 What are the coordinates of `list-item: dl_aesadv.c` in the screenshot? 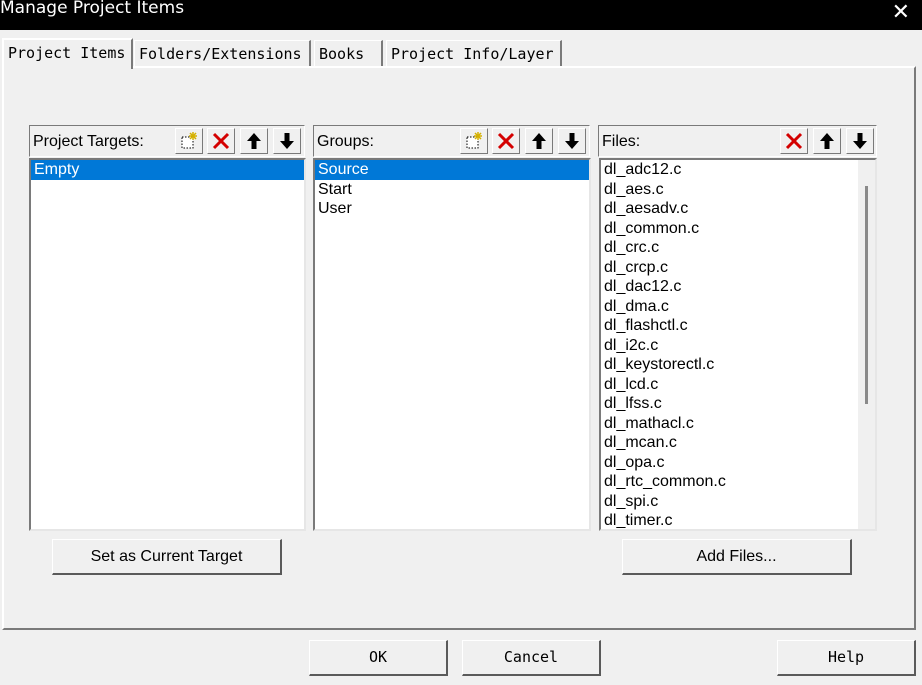 It's located at (738, 209).